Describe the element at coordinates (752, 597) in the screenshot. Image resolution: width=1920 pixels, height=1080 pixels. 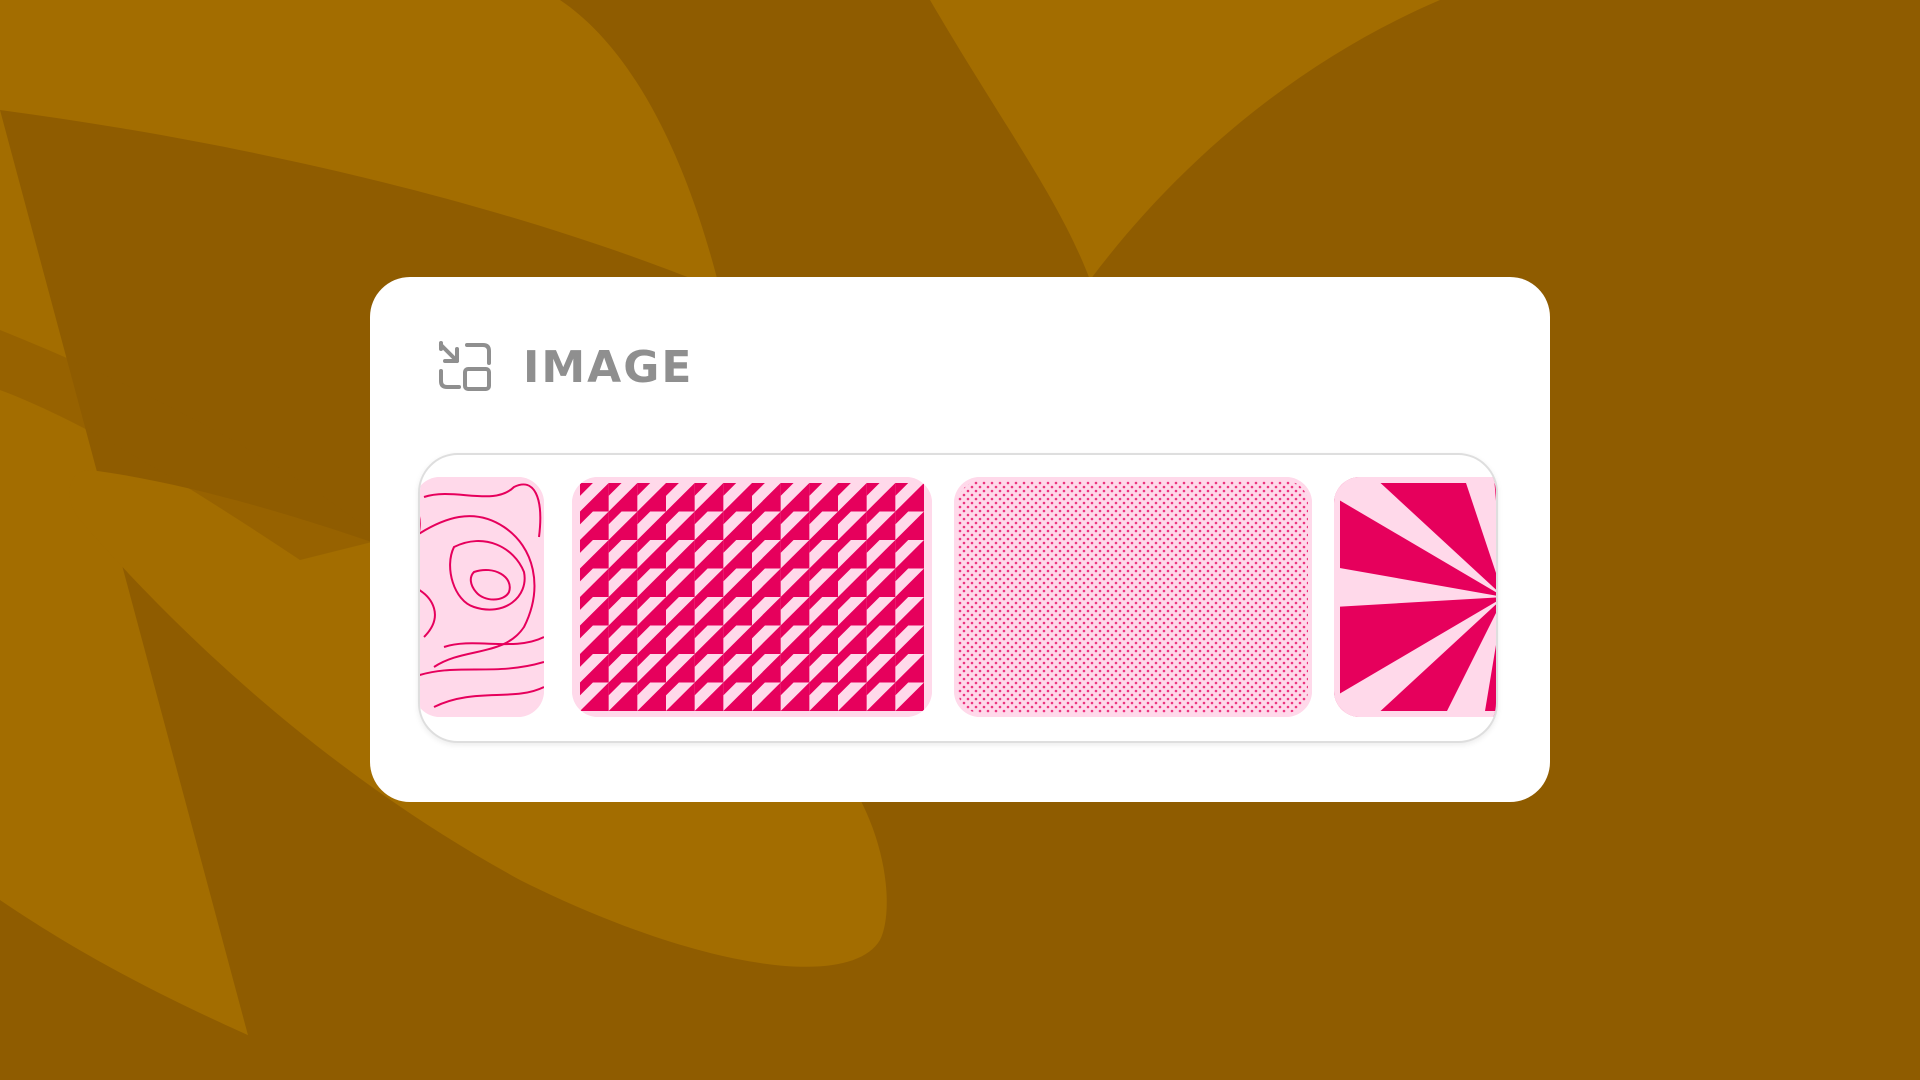
I see `image-thumbnail-triangles` at that location.